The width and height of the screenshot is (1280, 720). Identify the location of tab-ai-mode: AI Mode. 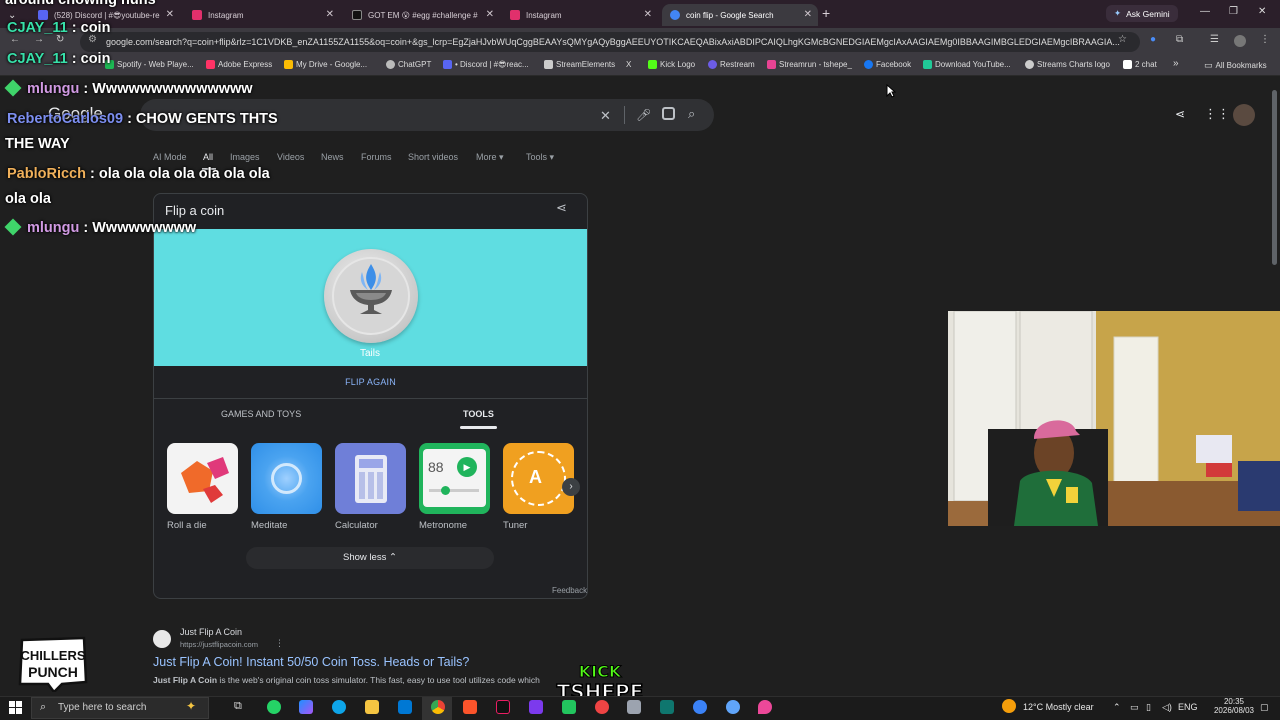
(170, 157).